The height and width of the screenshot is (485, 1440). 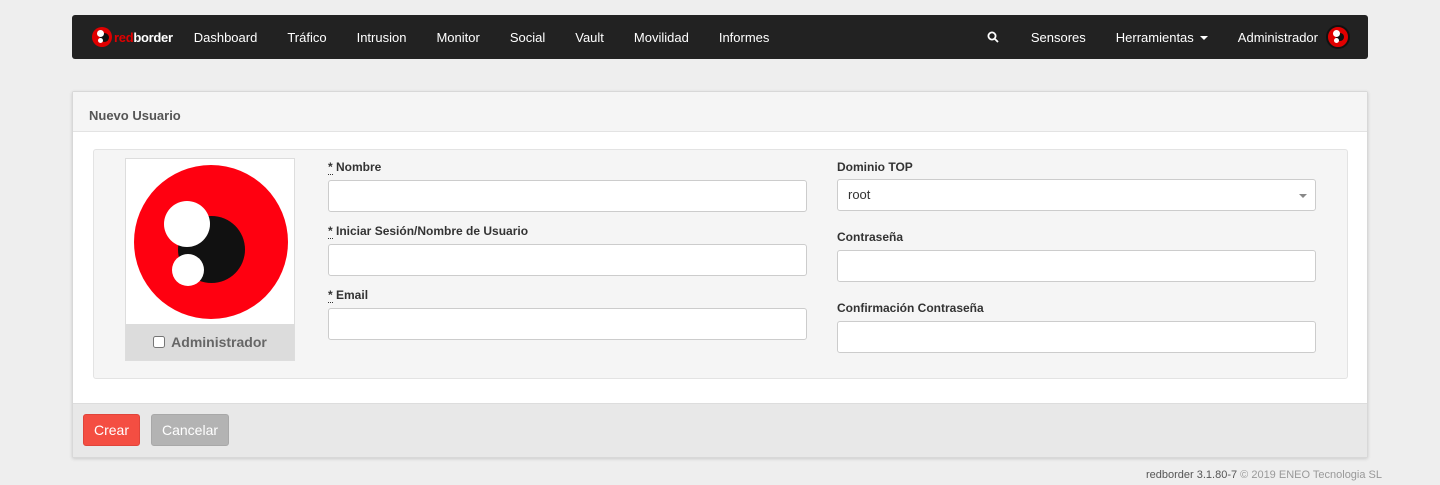 I want to click on admin-checkbox, so click(x=159, y=342).